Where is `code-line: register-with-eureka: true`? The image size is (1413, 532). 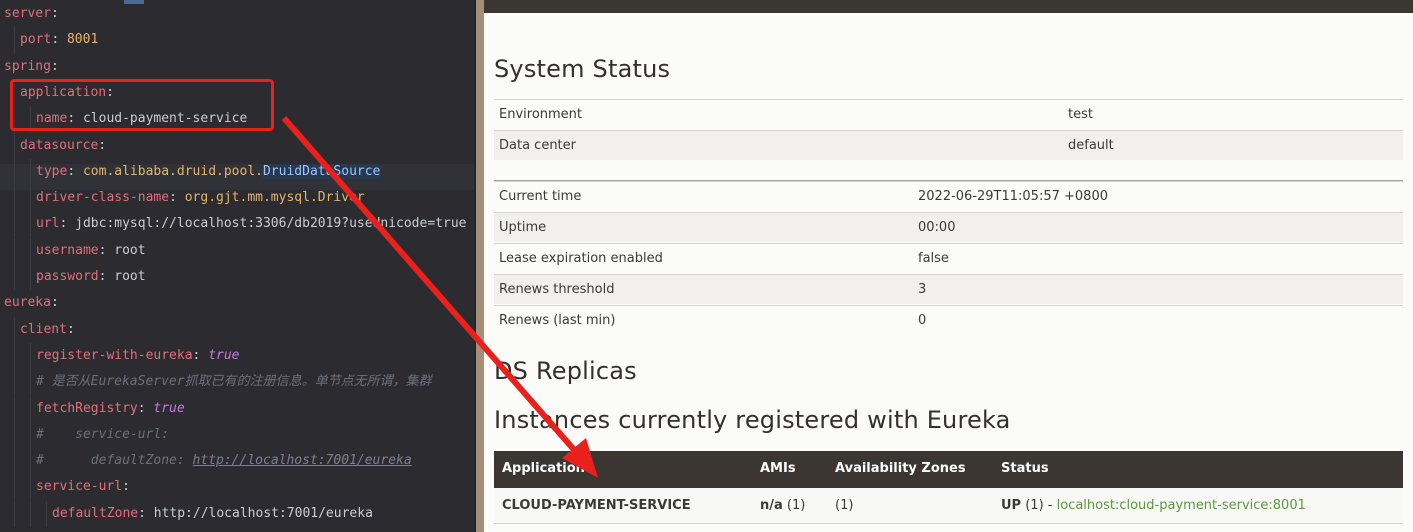
code-line: register-with-eureka: true is located at coordinates (238, 355).